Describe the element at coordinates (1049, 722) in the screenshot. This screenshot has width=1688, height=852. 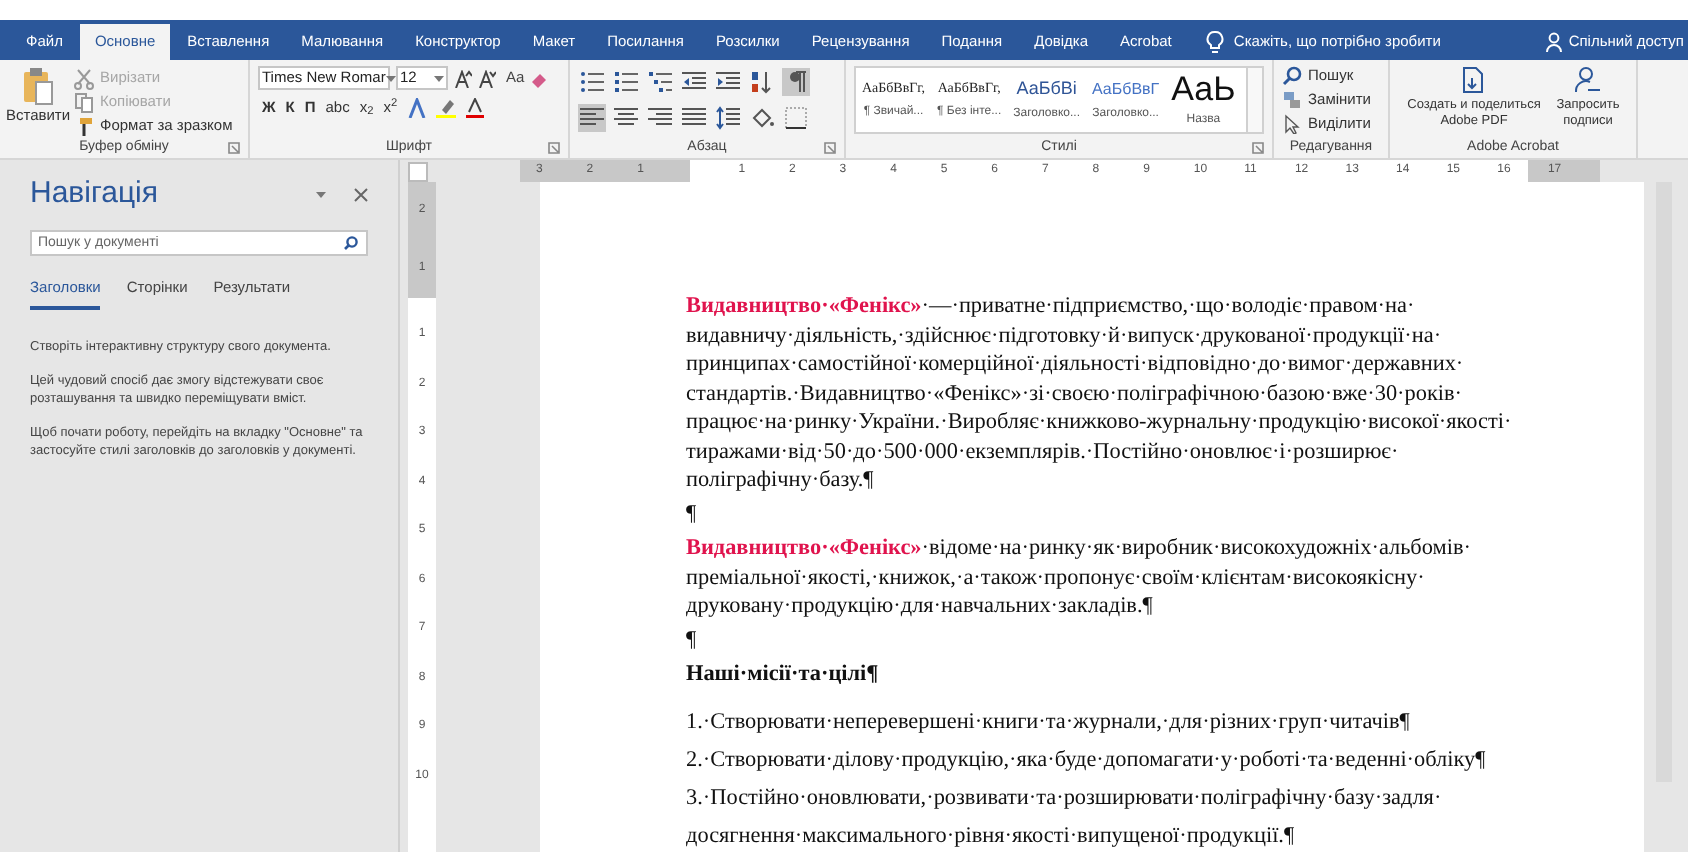
I see `paragraph: 1.·Створювати·неперевершені·книги·та·журнали,·для·різних·груп·читачів¶` at that location.